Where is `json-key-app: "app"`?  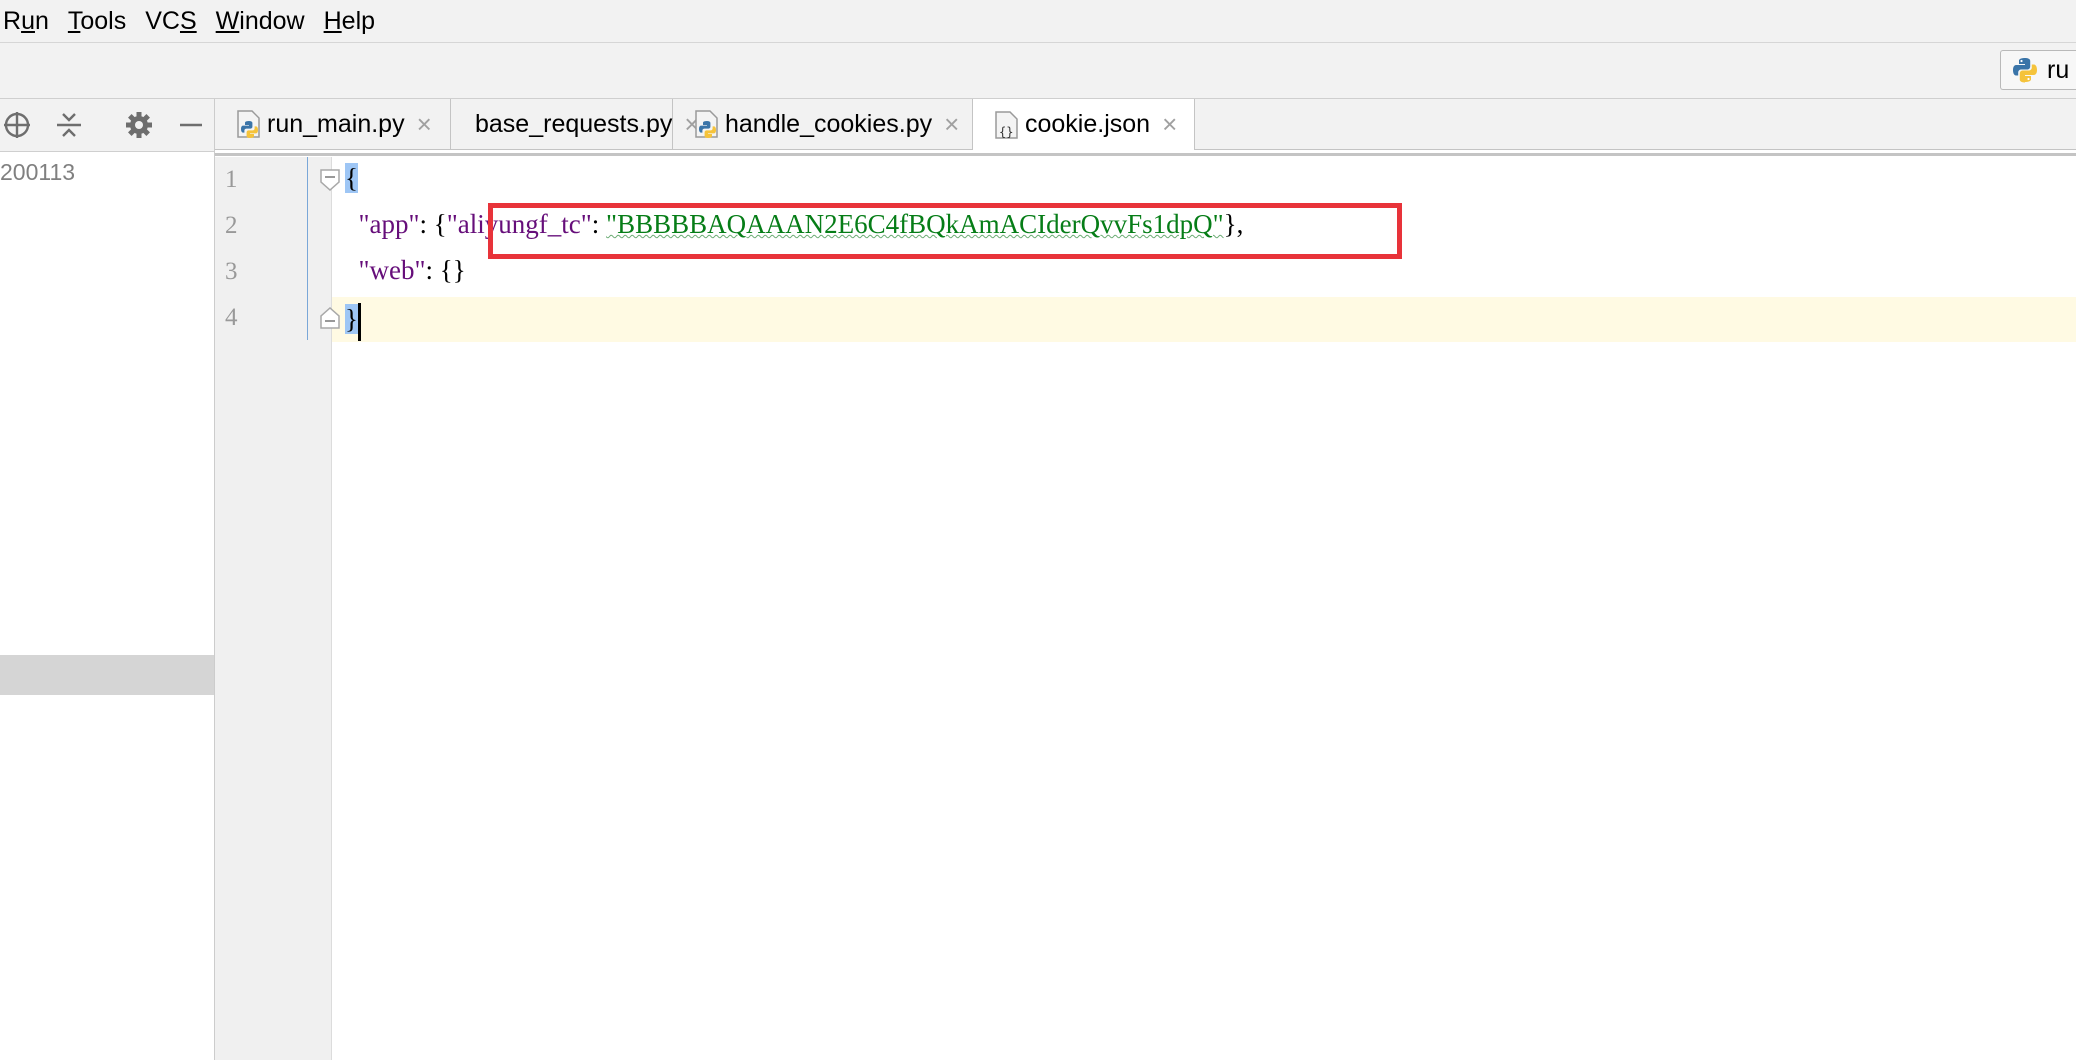
json-key-app: "app" is located at coordinates (389, 224).